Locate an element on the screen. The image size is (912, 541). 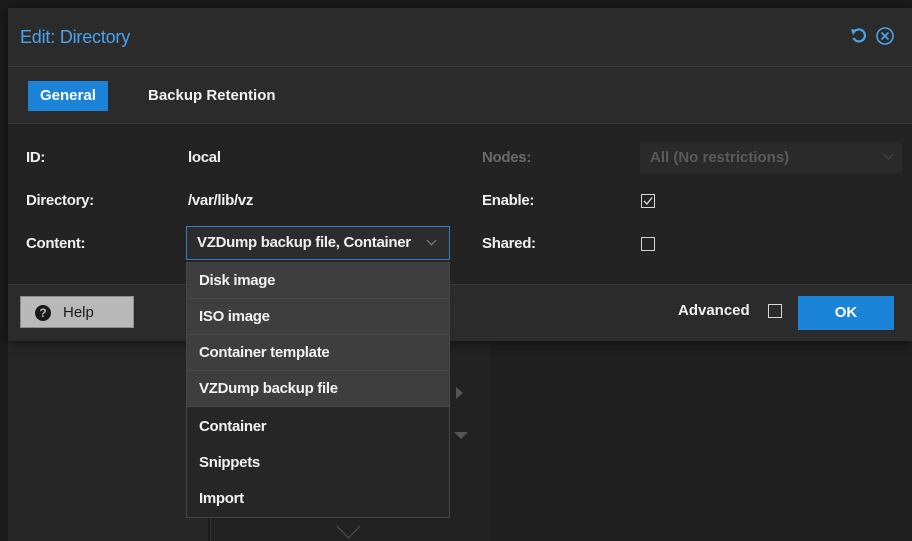
dropdown-option-snippets: Snippets is located at coordinates (318, 463).